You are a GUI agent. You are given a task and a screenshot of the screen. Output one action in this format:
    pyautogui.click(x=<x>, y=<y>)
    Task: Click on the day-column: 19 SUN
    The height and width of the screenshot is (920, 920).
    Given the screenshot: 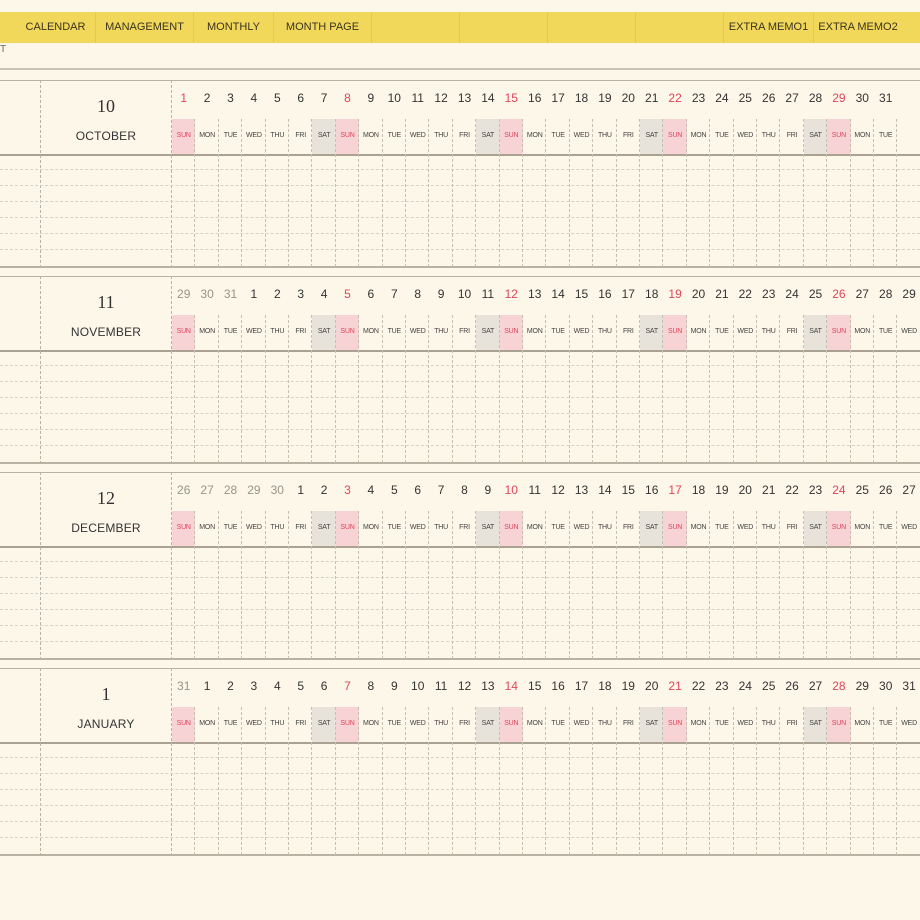 What is the action you would take?
    pyautogui.click(x=675, y=370)
    